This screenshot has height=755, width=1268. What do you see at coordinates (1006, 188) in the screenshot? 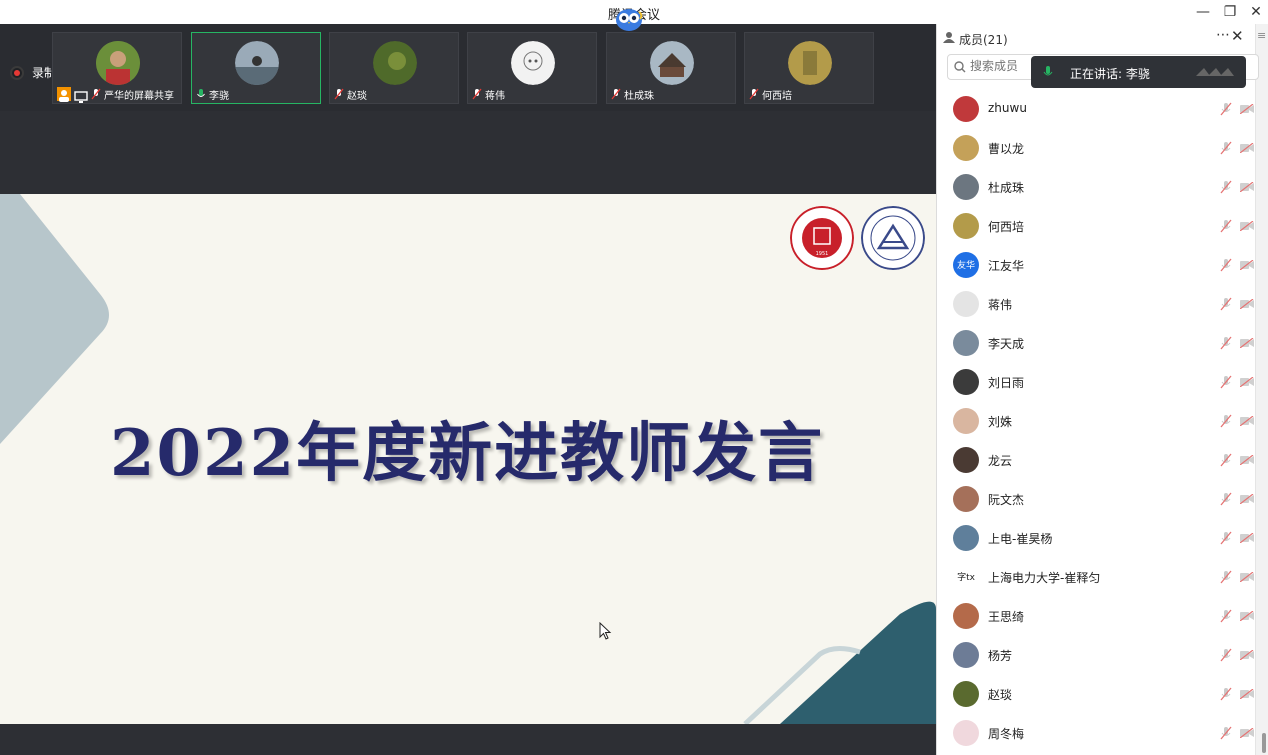
I see `member-name: 杜成珠` at bounding box center [1006, 188].